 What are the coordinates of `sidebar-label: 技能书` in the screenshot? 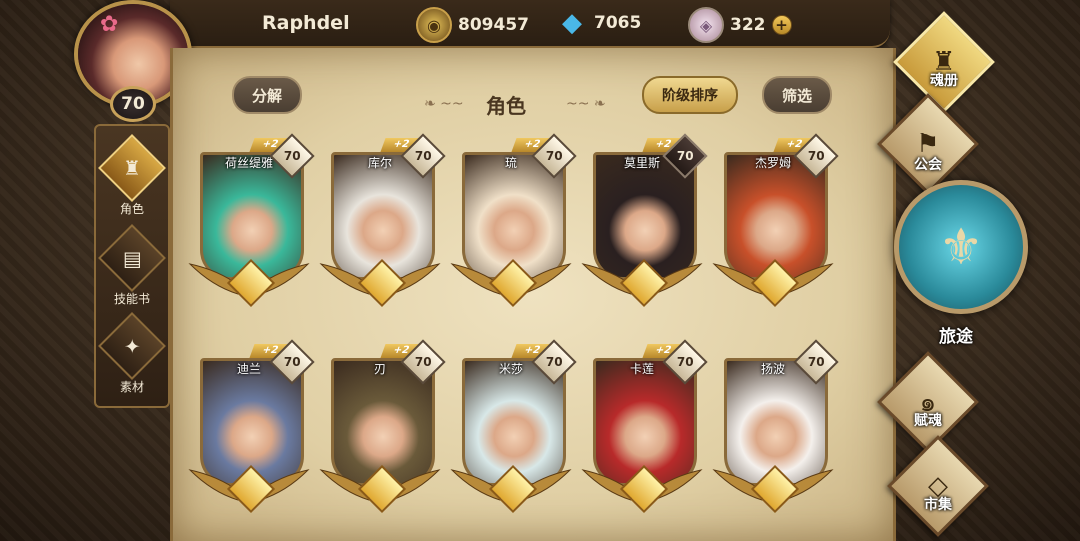 It's located at (131, 299).